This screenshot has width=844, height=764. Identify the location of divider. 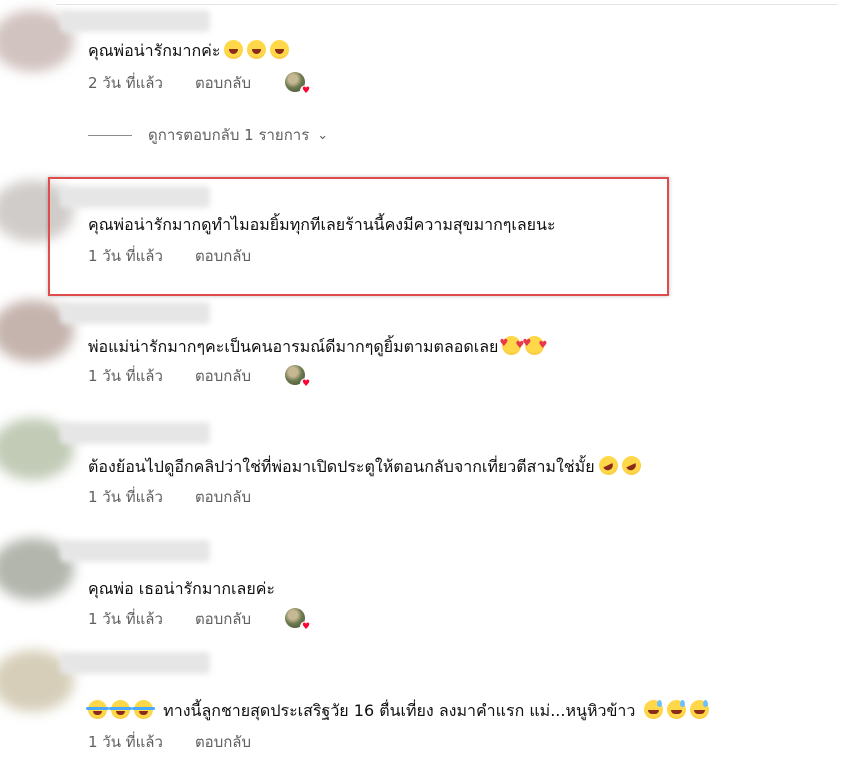
(447, 4).